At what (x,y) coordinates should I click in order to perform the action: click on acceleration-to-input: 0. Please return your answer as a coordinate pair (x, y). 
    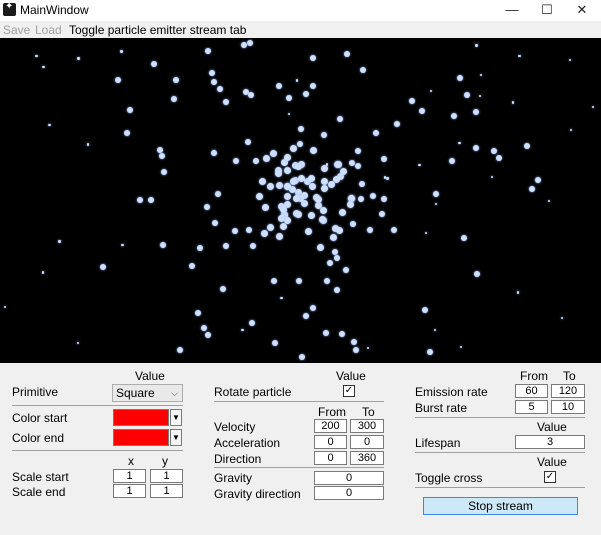
    Looking at the image, I should click on (367, 442).